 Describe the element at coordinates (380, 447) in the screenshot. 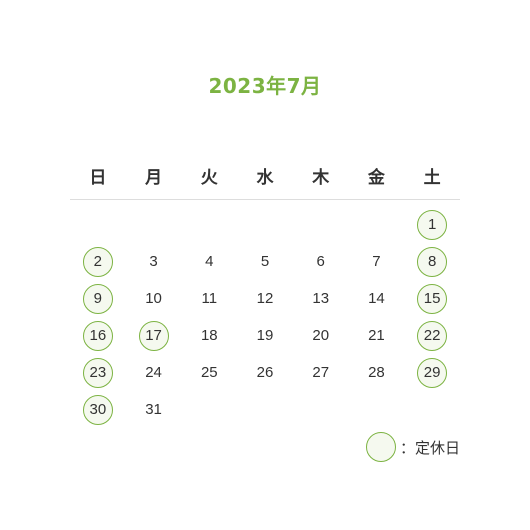

I see `holiday-marker-icon` at that location.